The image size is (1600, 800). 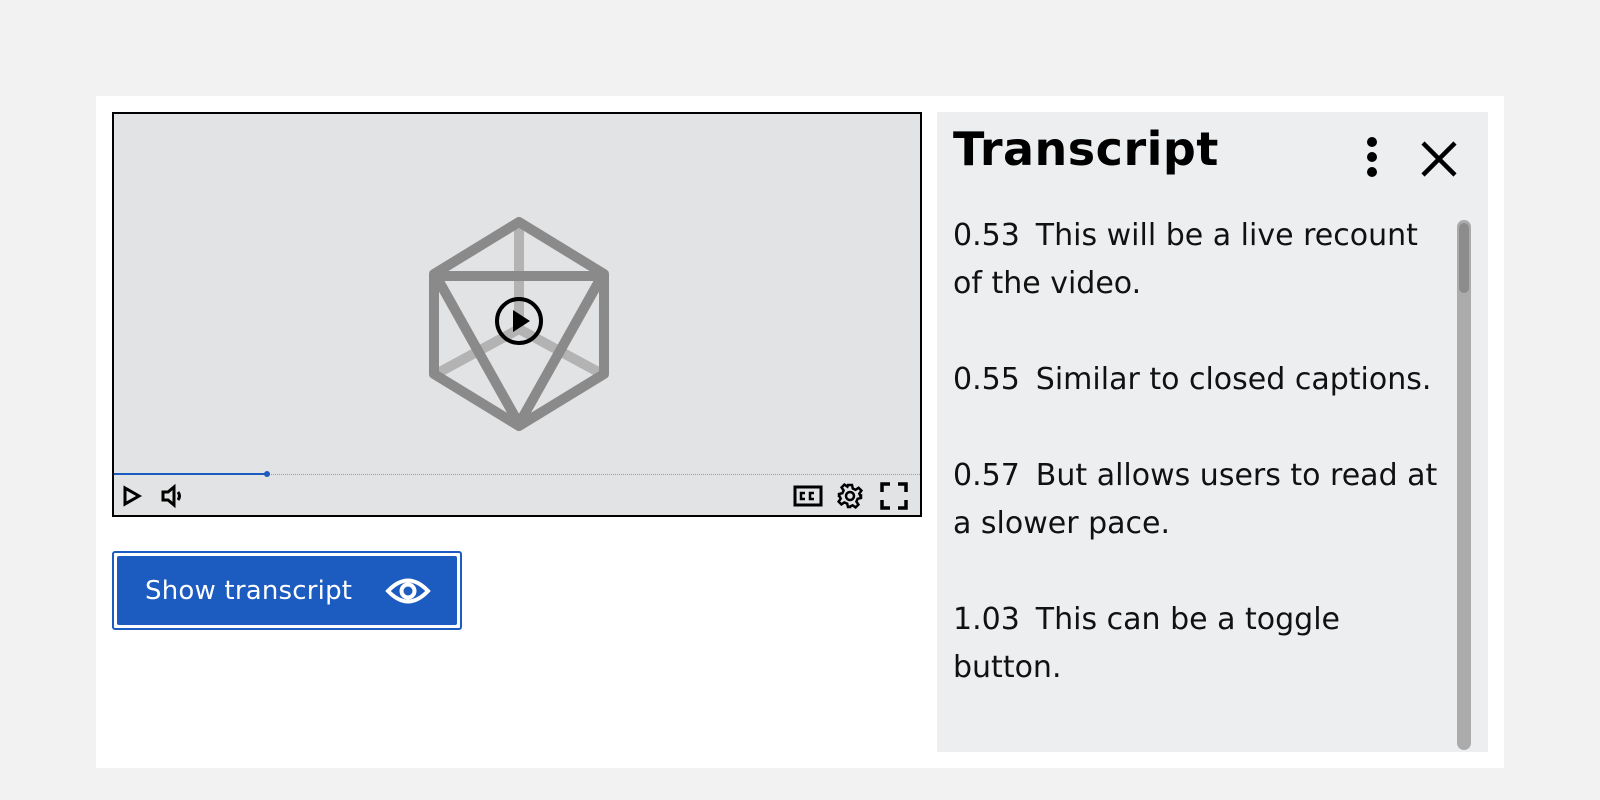 I want to click on transcript-time: 0.53, so click(x=986, y=235).